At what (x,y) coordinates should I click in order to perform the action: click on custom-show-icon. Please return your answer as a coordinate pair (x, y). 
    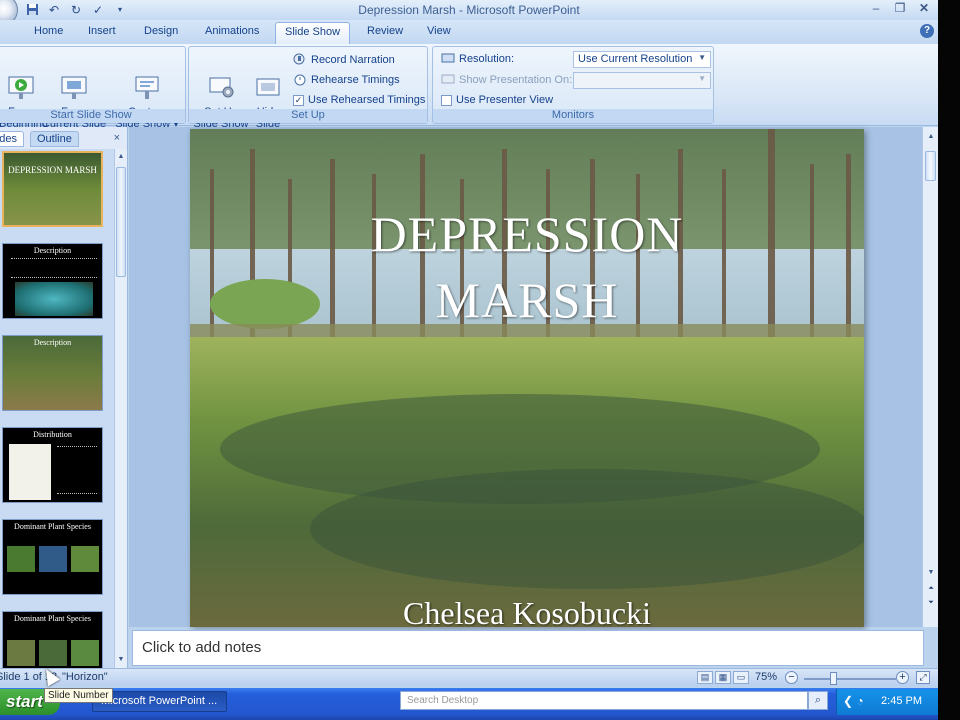
    Looking at the image, I should click on (147, 80).